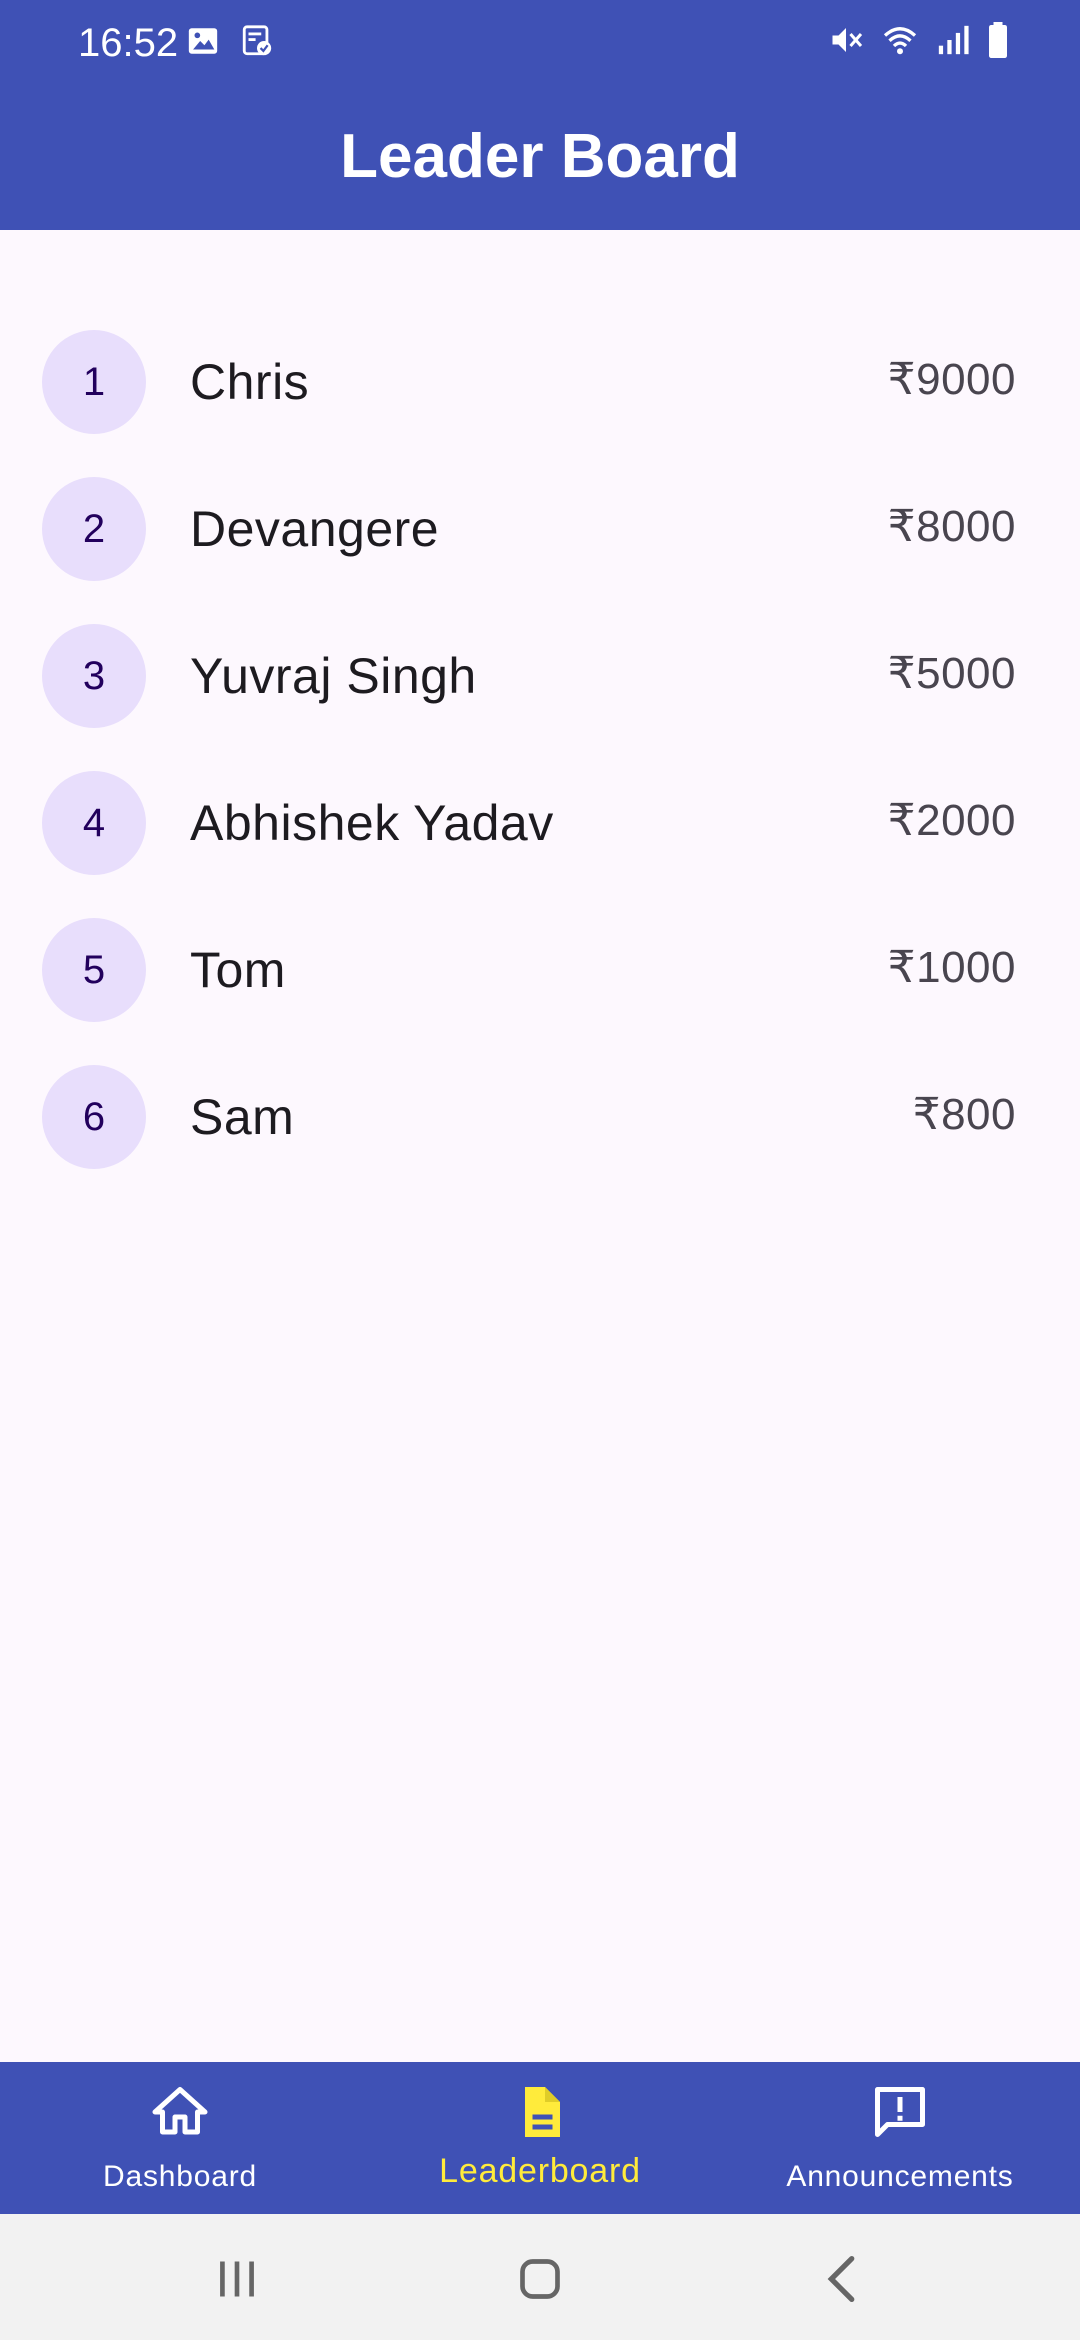 This screenshot has height=2340, width=1080. I want to click on app-bar: 16:52 Leader Board, so click(540, 115).